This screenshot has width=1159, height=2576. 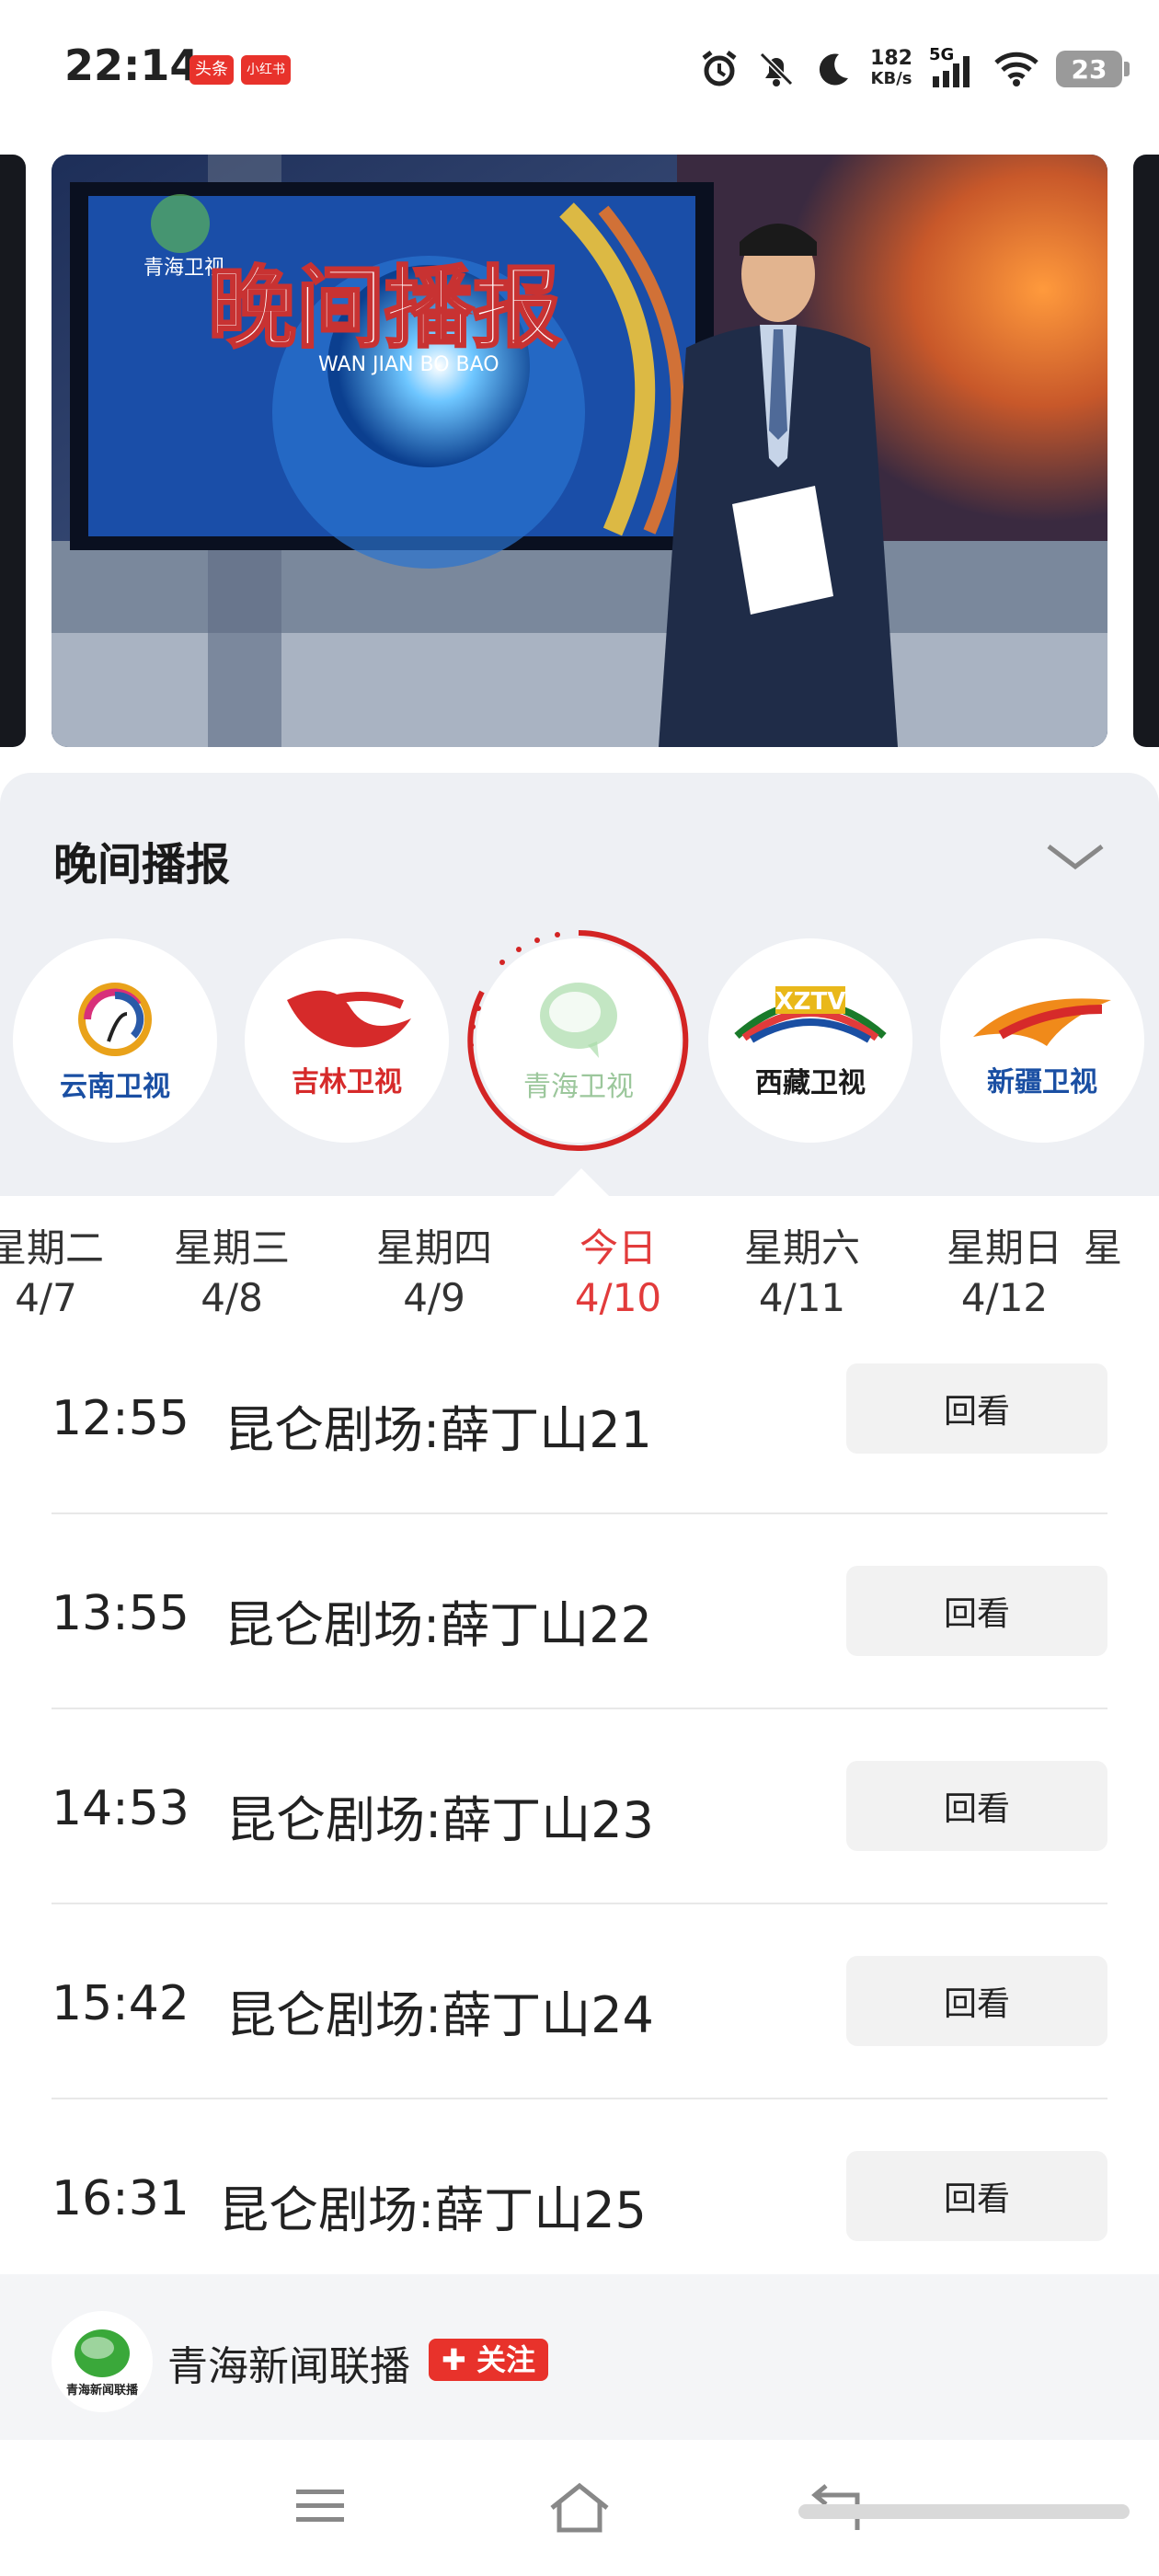 I want to click on follow-button: ✚ 关注, so click(x=488, y=2360).